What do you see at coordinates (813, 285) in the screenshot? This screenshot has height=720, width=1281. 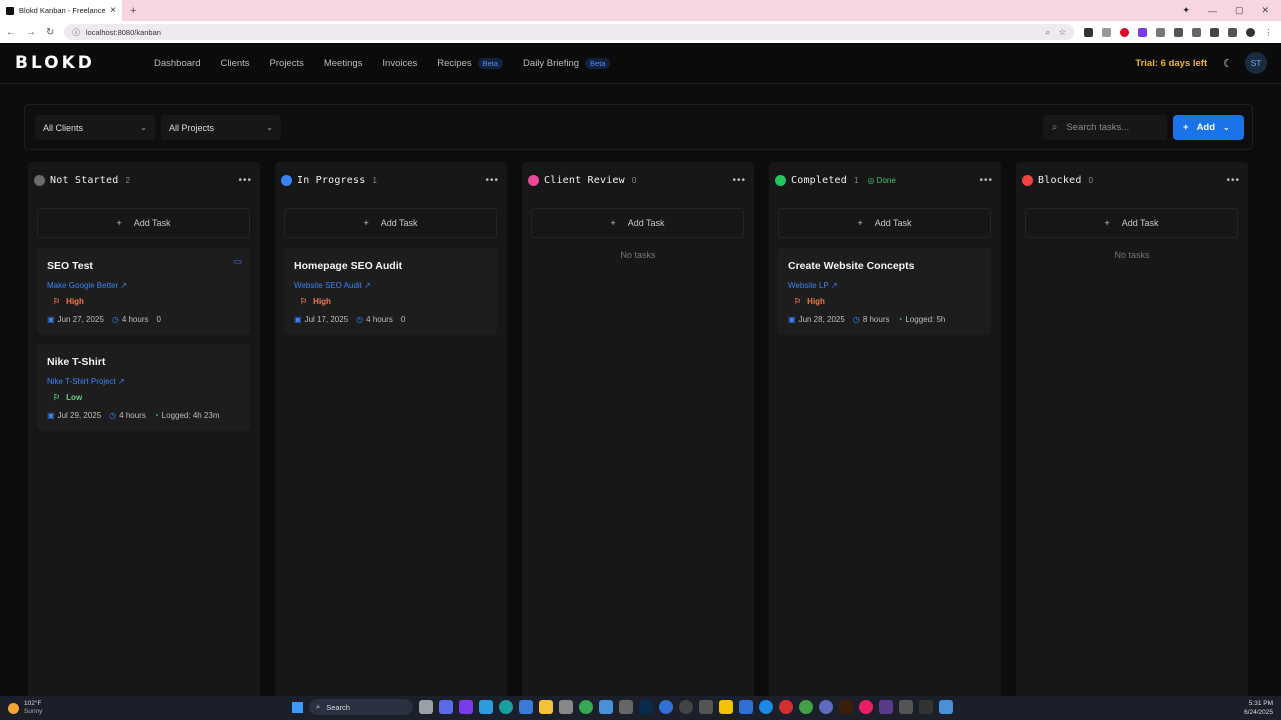 I see `task-project-link: Website LP ↗` at bounding box center [813, 285].